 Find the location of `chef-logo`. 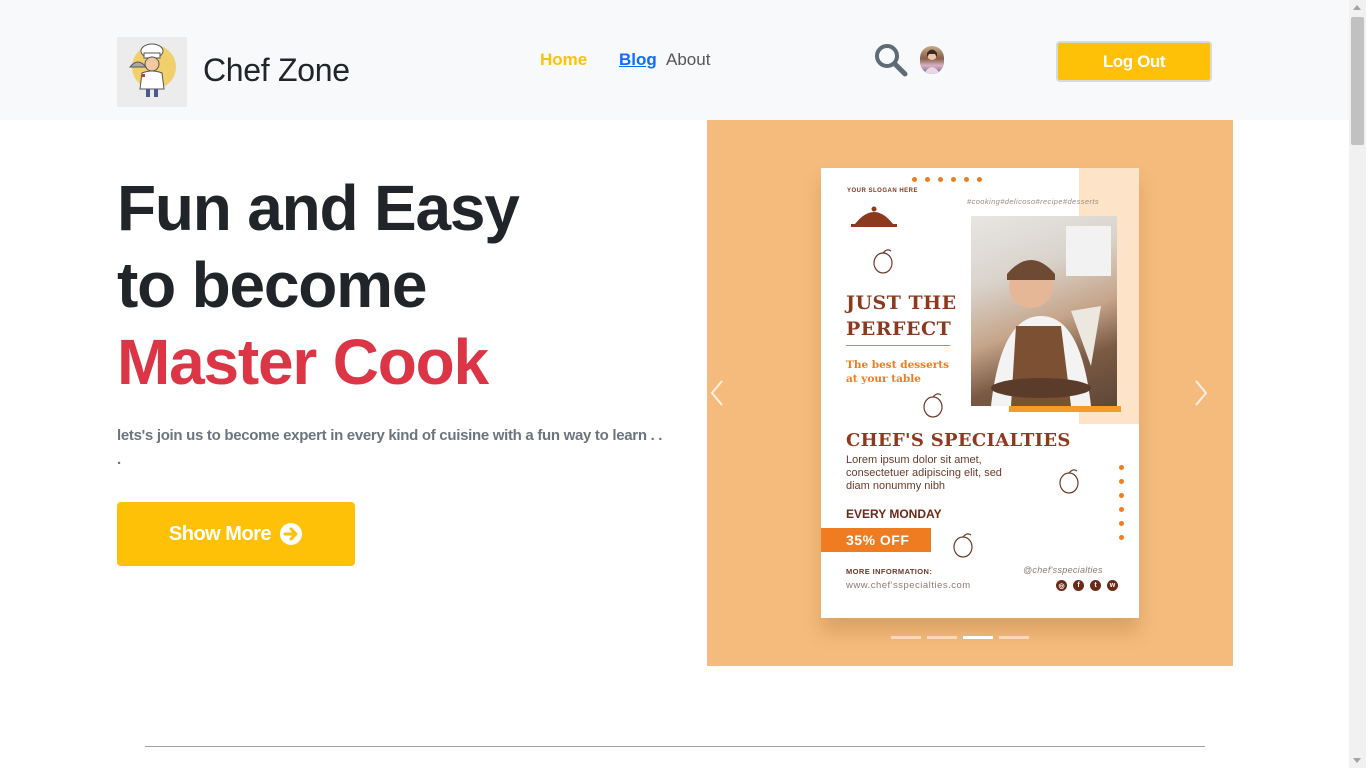

chef-logo is located at coordinates (152, 72).